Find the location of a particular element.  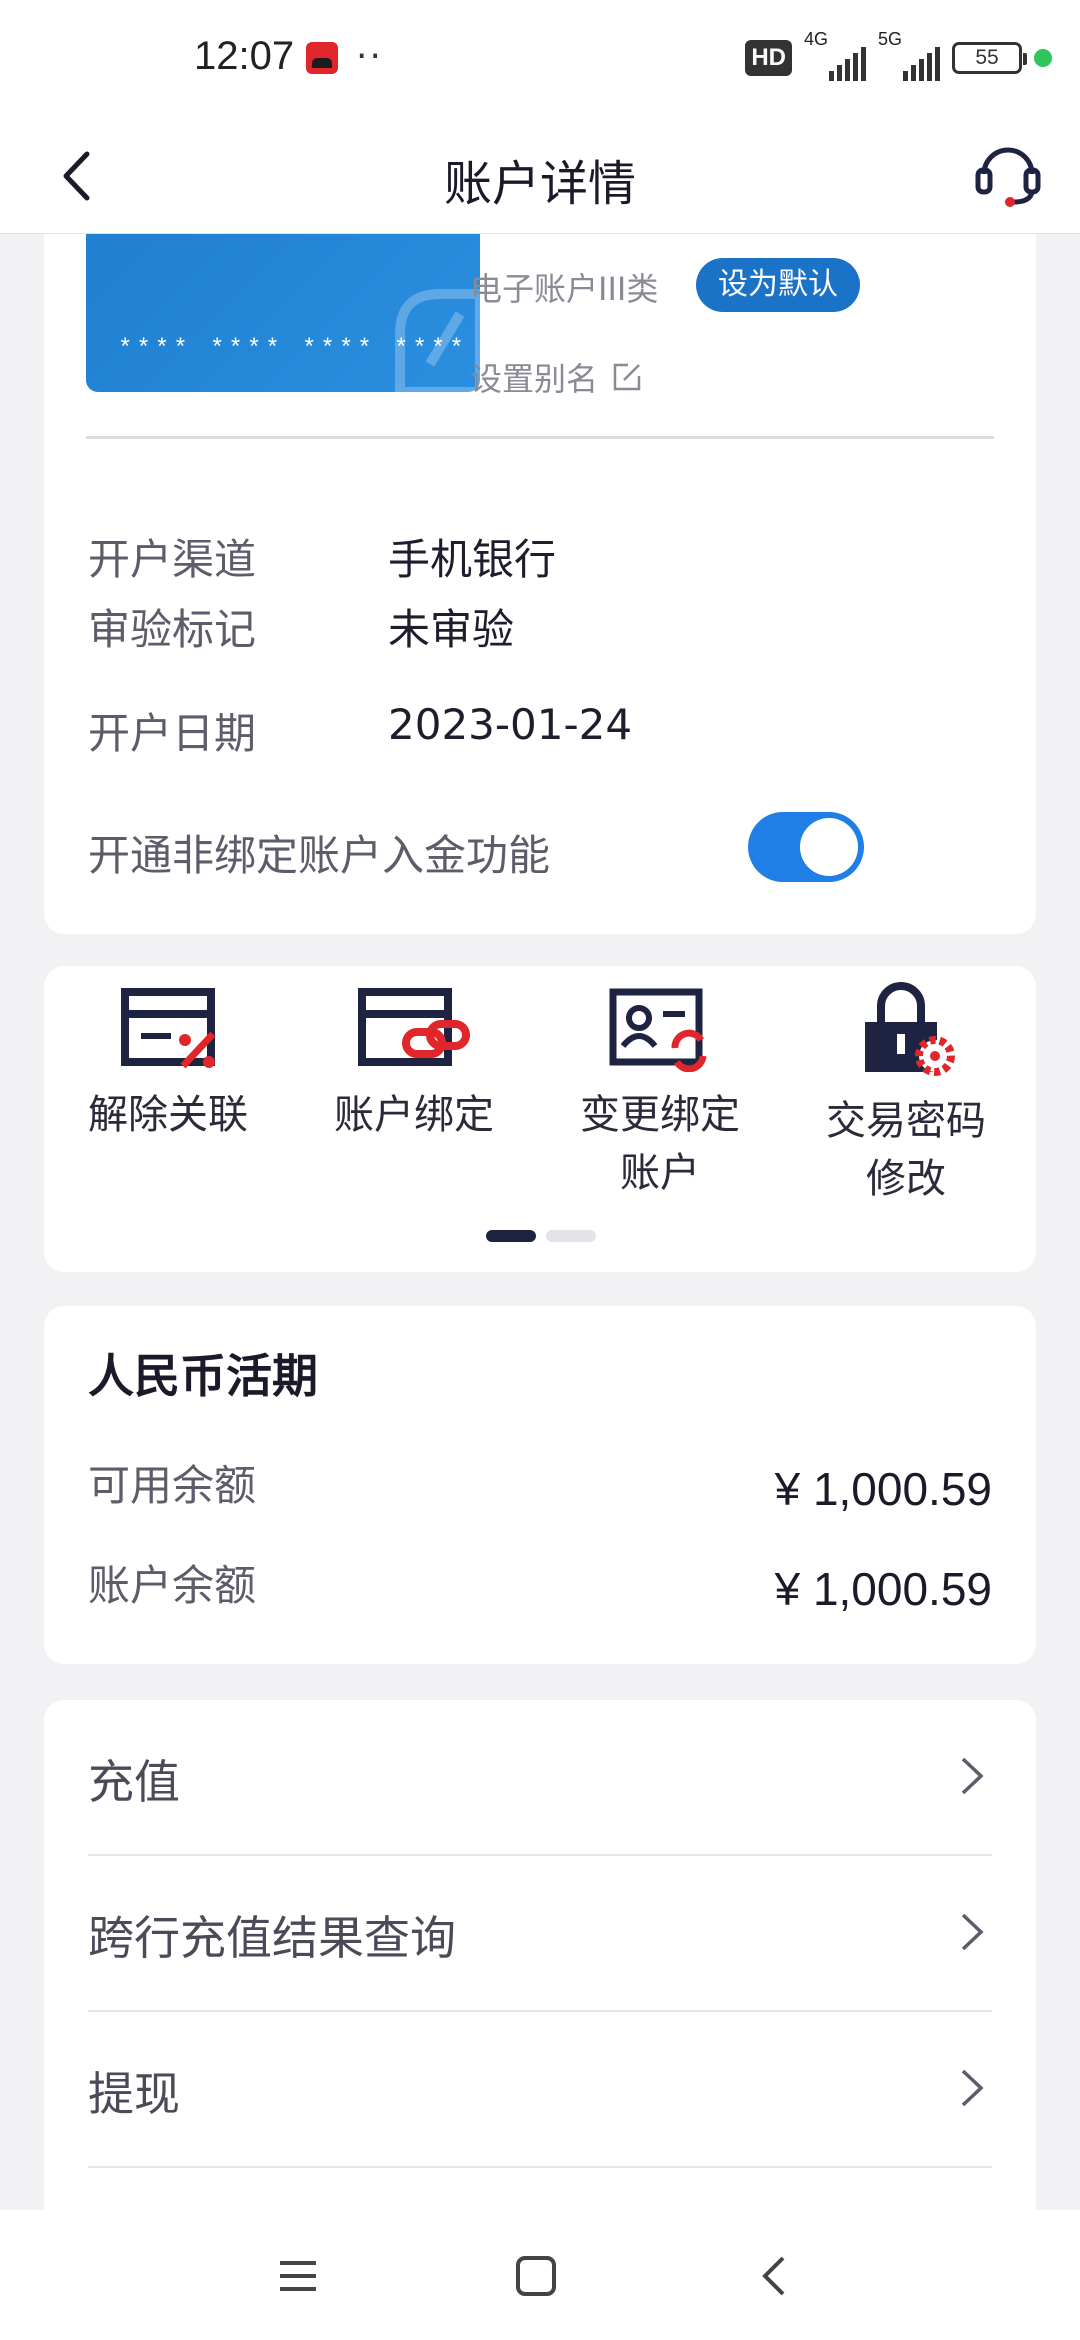

currency-account-title: 人民币活期 is located at coordinates (203, 1376).